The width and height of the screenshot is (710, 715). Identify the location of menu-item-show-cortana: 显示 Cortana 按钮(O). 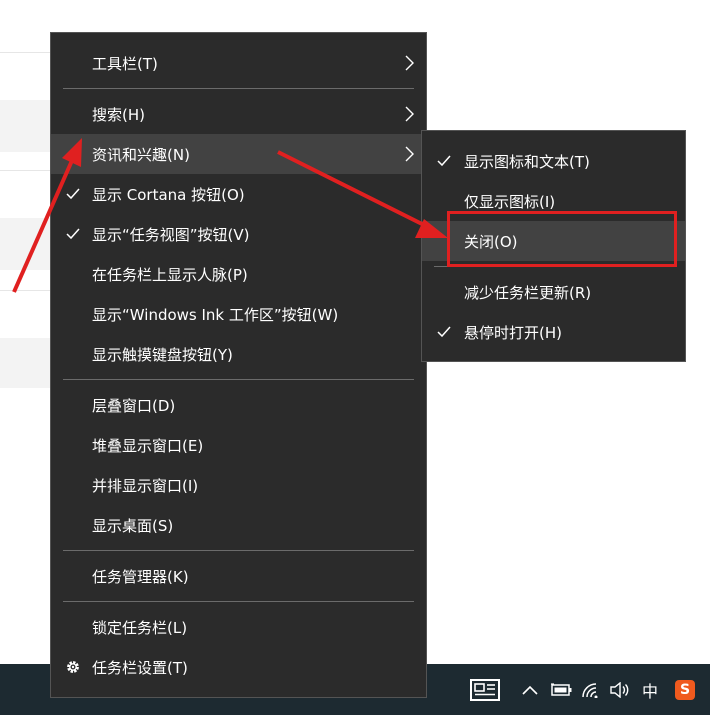
(238, 194).